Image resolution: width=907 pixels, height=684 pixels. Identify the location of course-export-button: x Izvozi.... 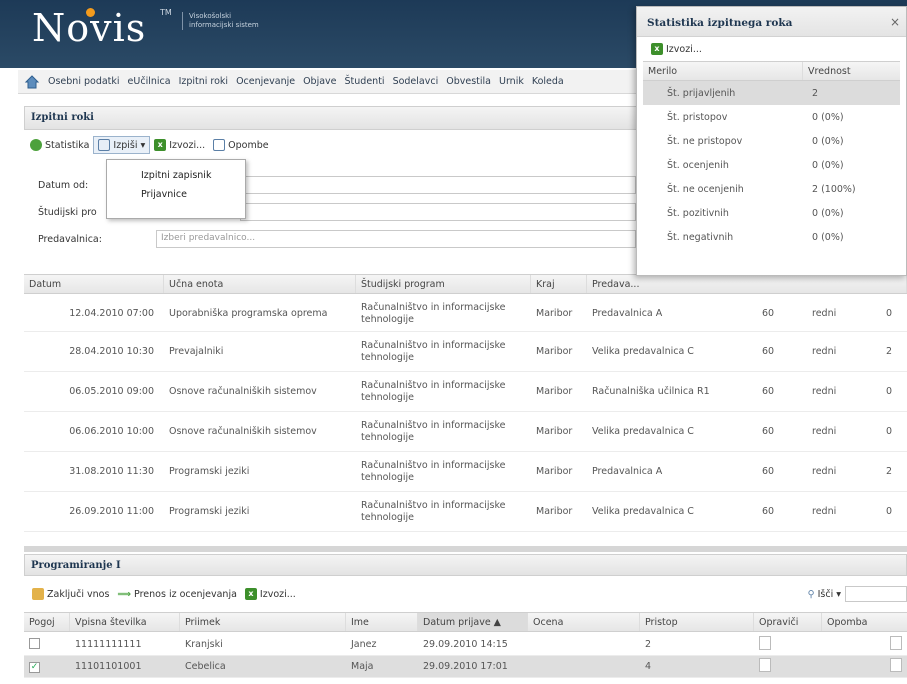
(270, 594).